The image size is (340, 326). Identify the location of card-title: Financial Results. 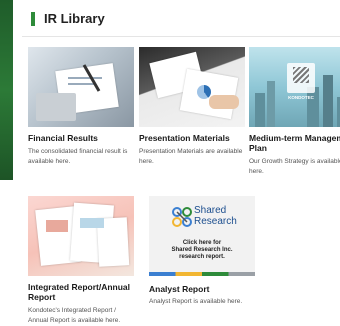
(84, 138).